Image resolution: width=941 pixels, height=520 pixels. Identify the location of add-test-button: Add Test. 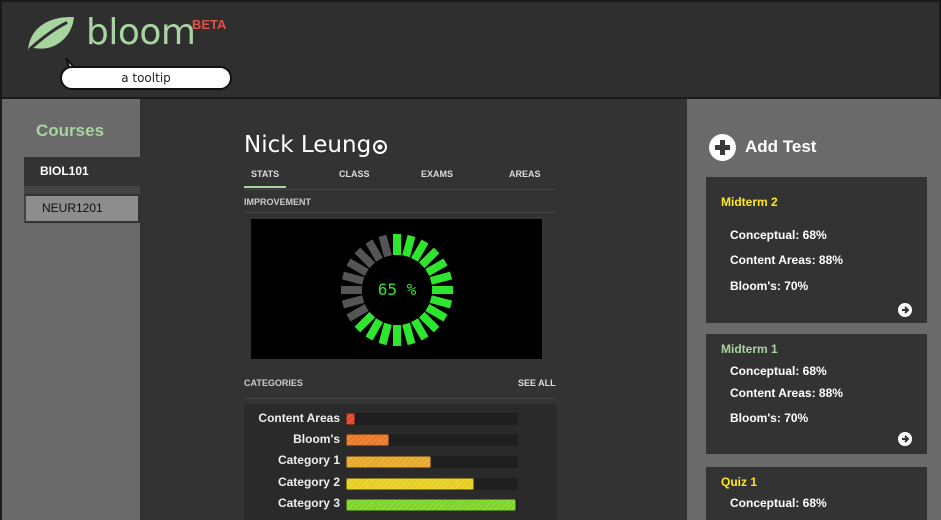
(762, 147).